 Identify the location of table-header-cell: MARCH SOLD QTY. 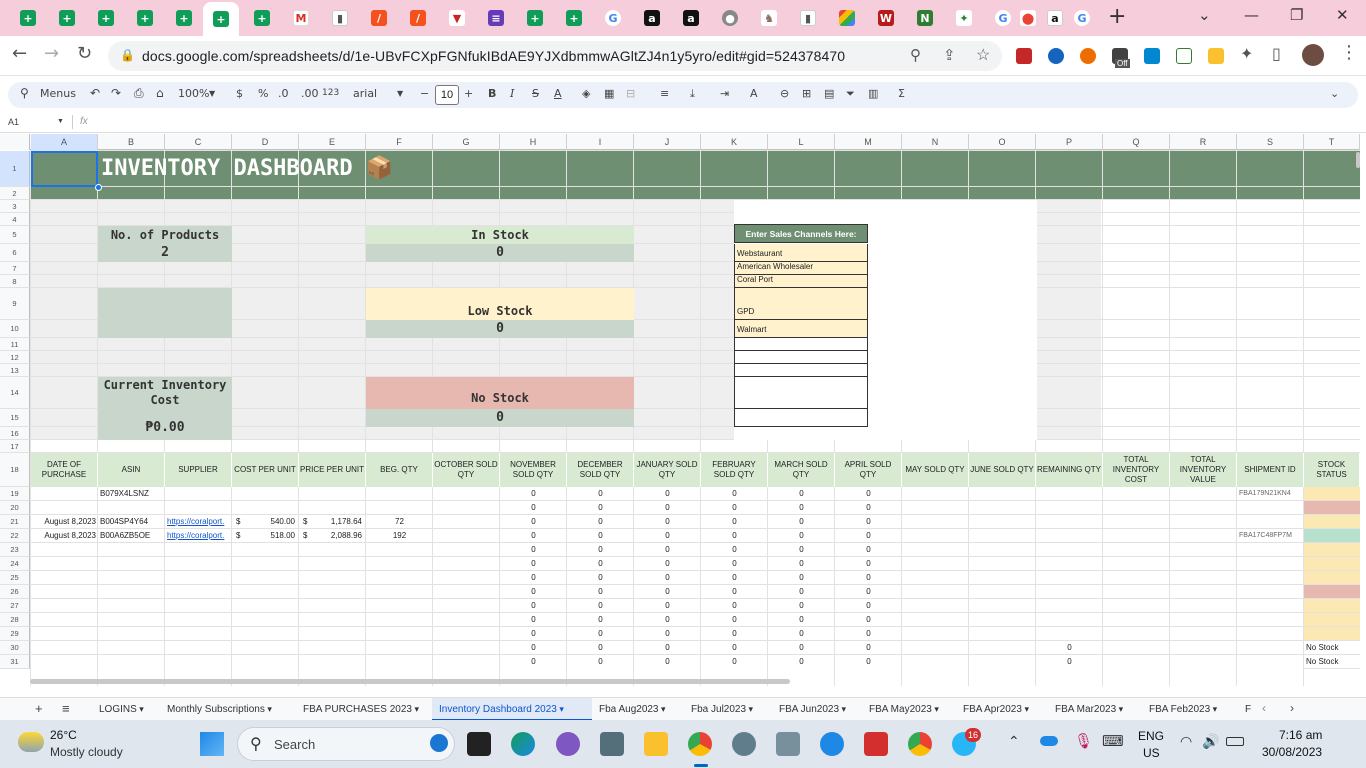
(801, 470).